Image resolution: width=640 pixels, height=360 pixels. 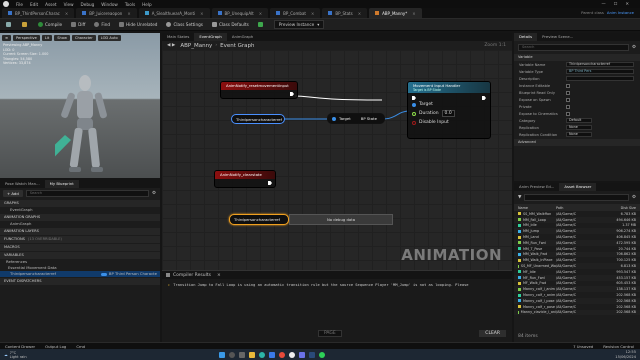 What do you see at coordinates (88, 4) in the screenshot?
I see `menu-debug: Debug` at bounding box center [88, 4].